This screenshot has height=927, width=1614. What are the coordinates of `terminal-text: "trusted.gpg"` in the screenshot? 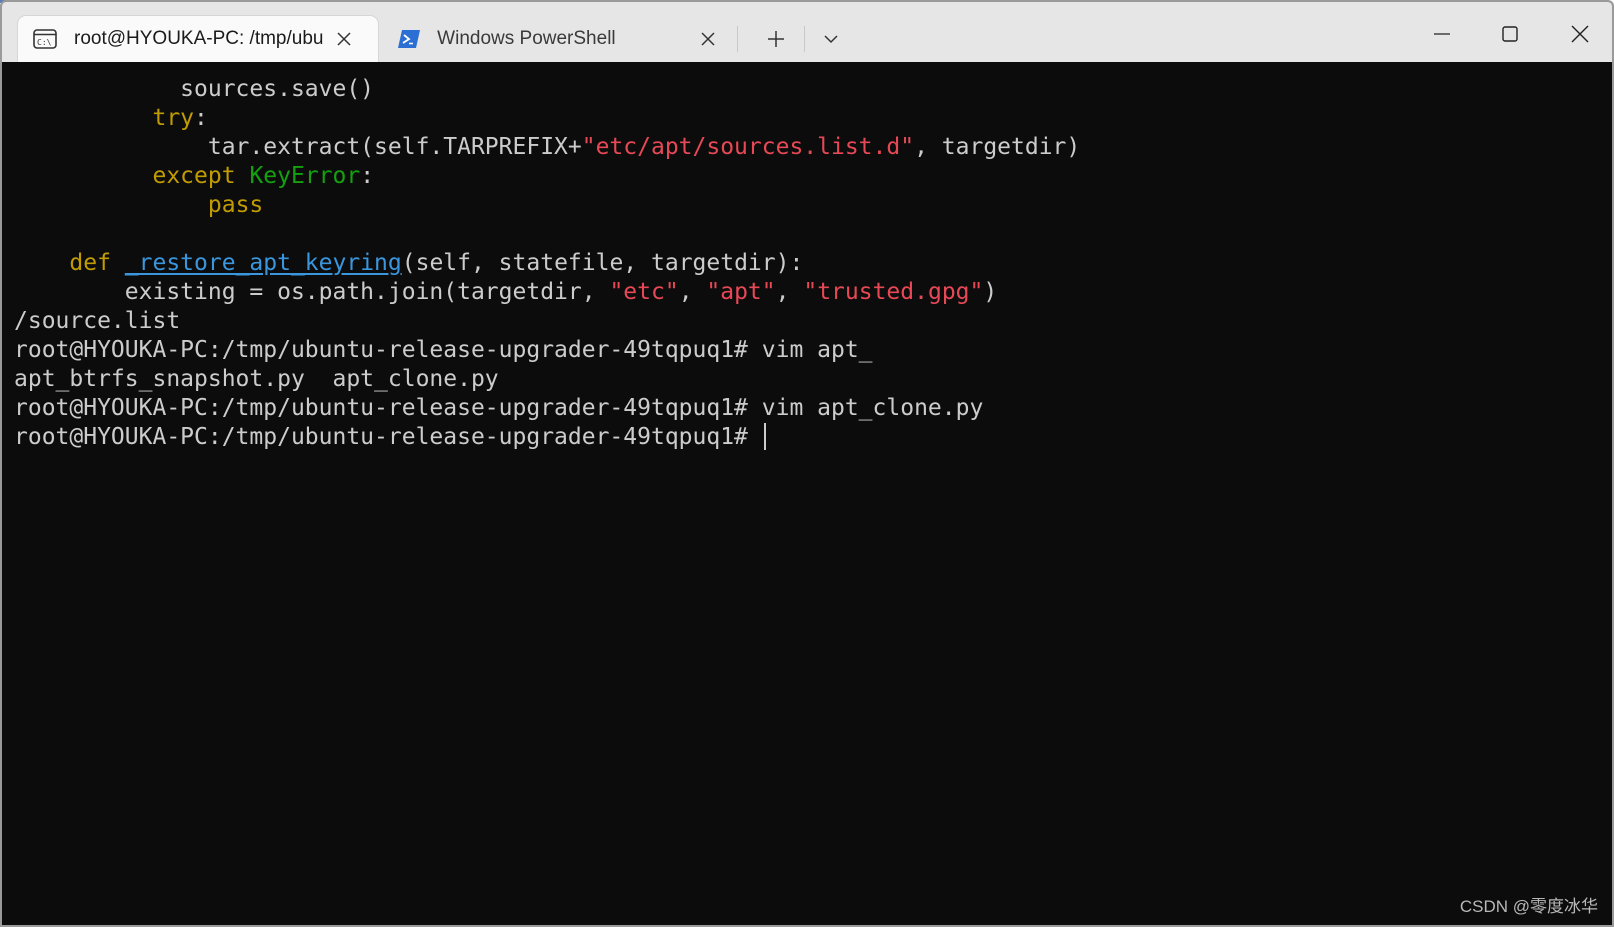 It's located at (893, 292).